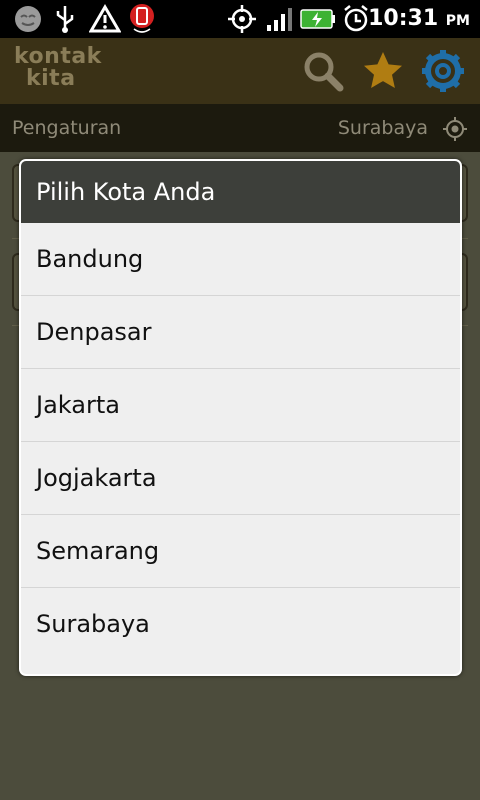 Image resolution: width=480 pixels, height=800 pixels. Describe the element at coordinates (240, 478) in the screenshot. I see `city-option-jogjakarta: Jogjakarta` at that location.